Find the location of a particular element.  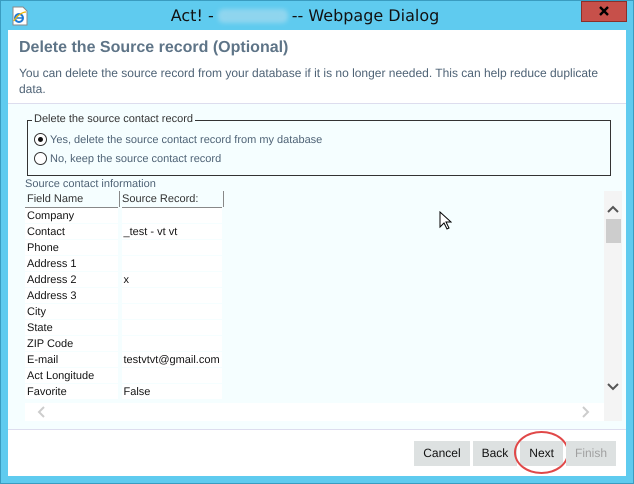

scroll-down-icon is located at coordinates (613, 387).